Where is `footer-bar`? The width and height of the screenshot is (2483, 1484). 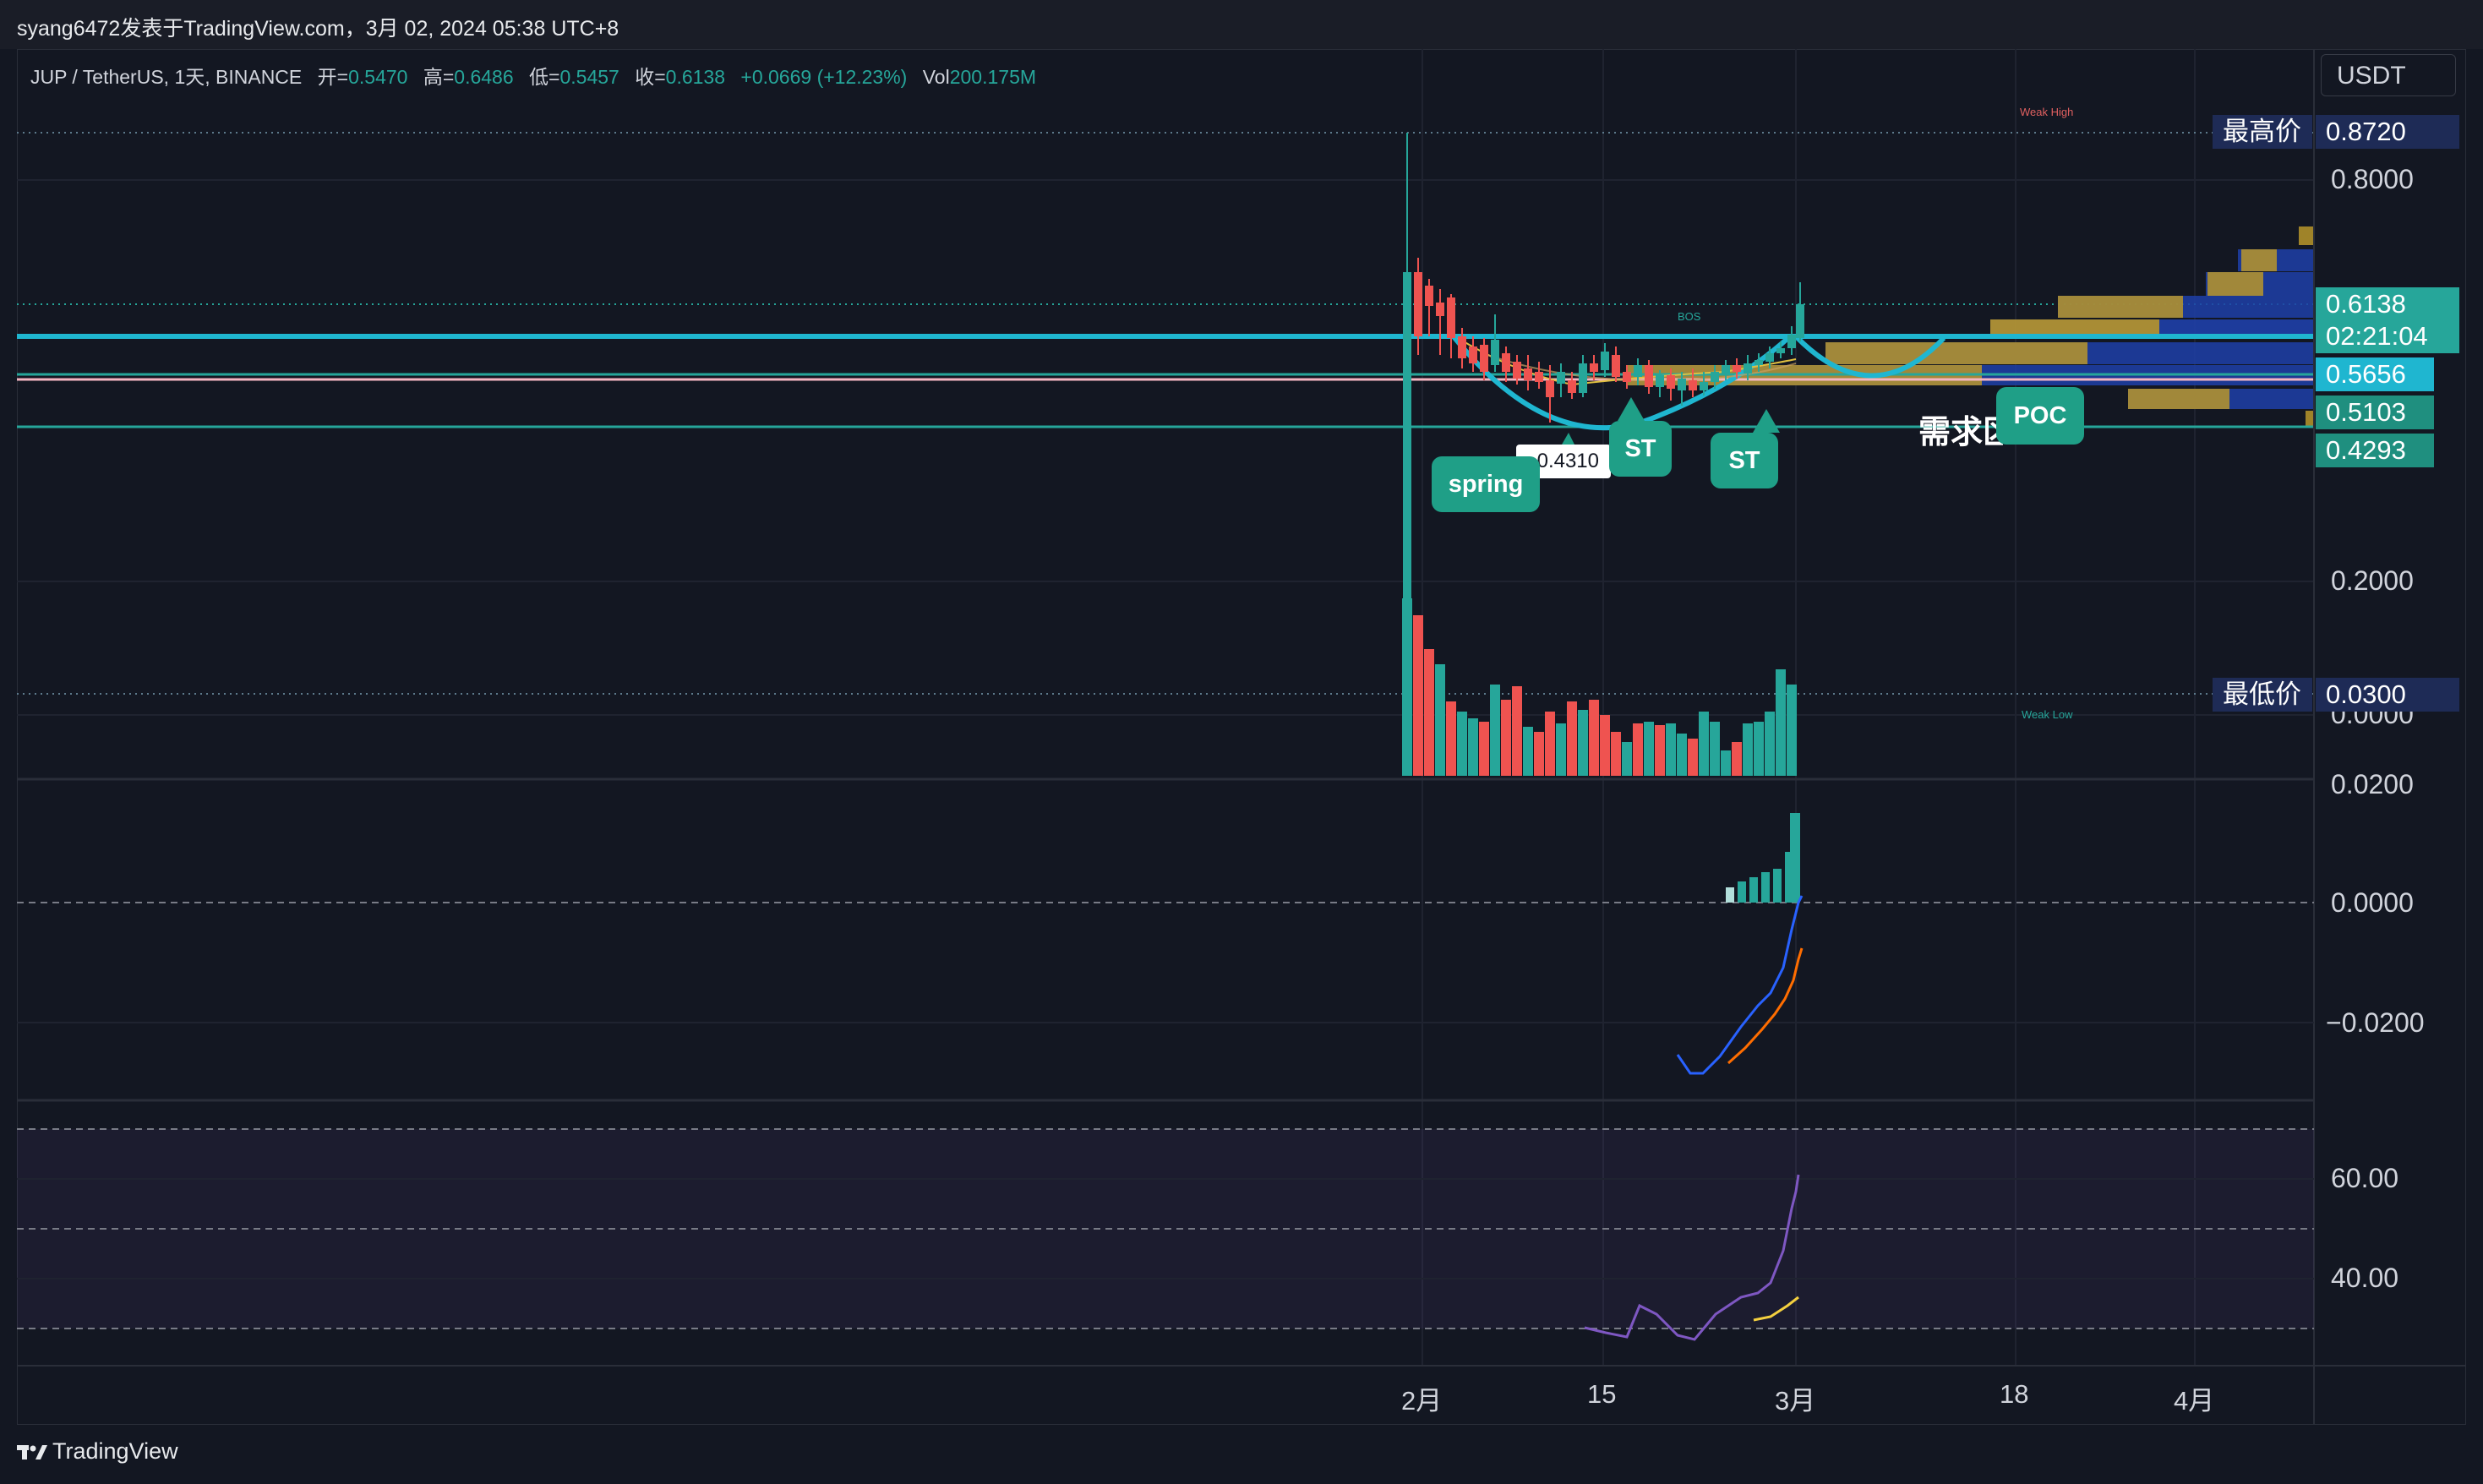
footer-bar is located at coordinates (1241, 1455).